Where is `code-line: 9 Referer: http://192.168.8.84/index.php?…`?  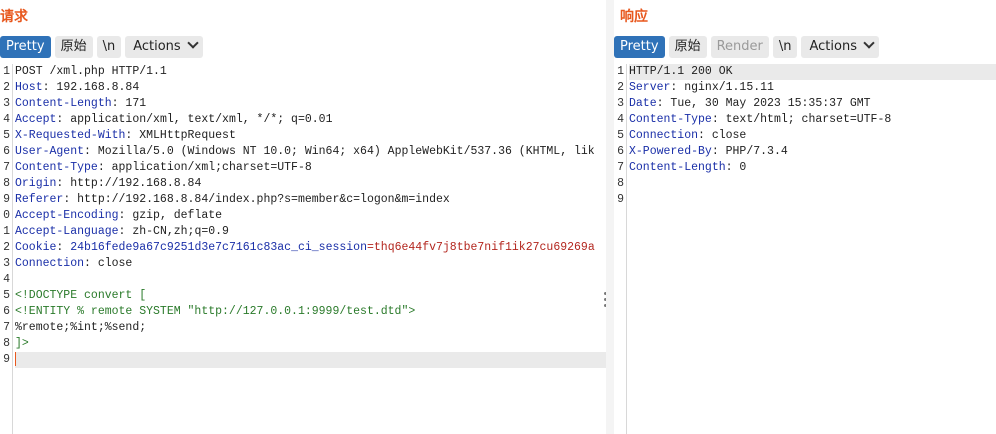 code-line: 9 Referer: http://192.168.8.84/index.php?… is located at coordinates (303, 200).